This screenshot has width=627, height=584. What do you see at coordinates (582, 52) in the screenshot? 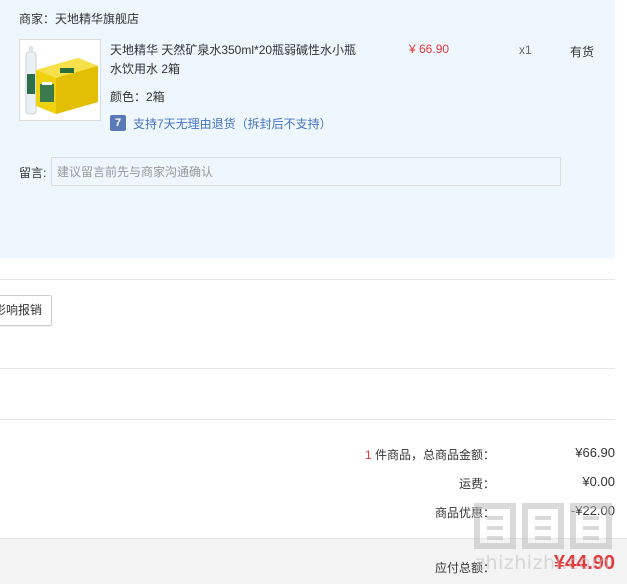
I see `stock-status: 有货` at bounding box center [582, 52].